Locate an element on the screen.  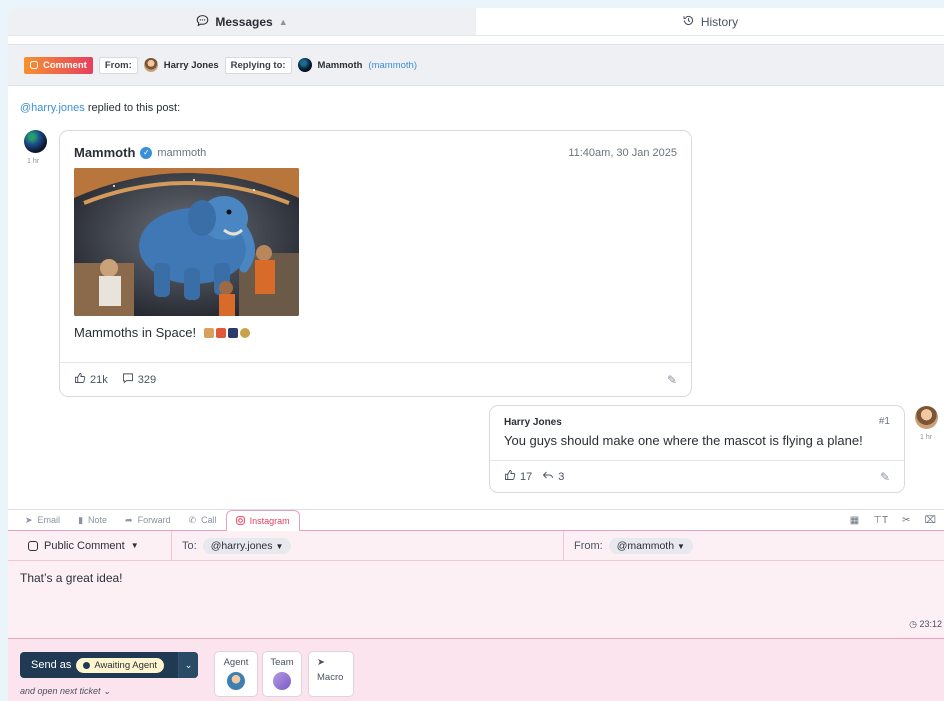
tab-call-label: Call is located at coordinates (209, 520).